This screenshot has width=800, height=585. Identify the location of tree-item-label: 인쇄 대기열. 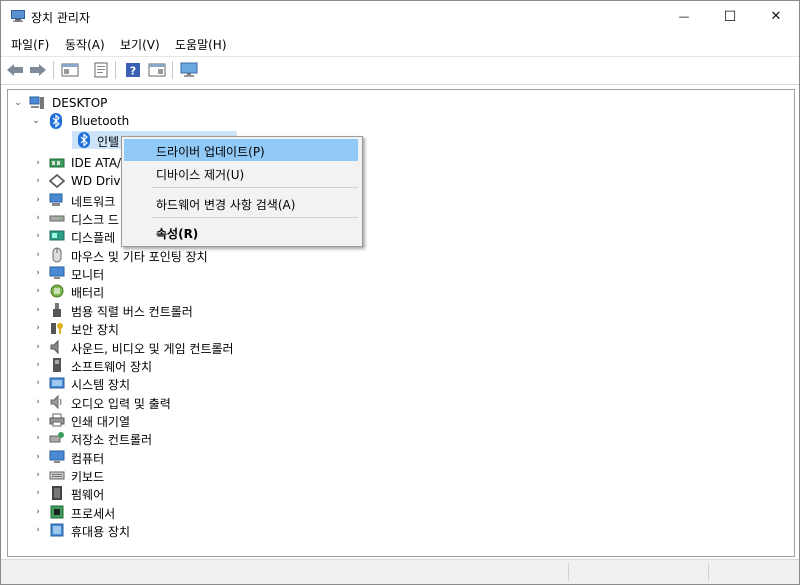
(101, 421).